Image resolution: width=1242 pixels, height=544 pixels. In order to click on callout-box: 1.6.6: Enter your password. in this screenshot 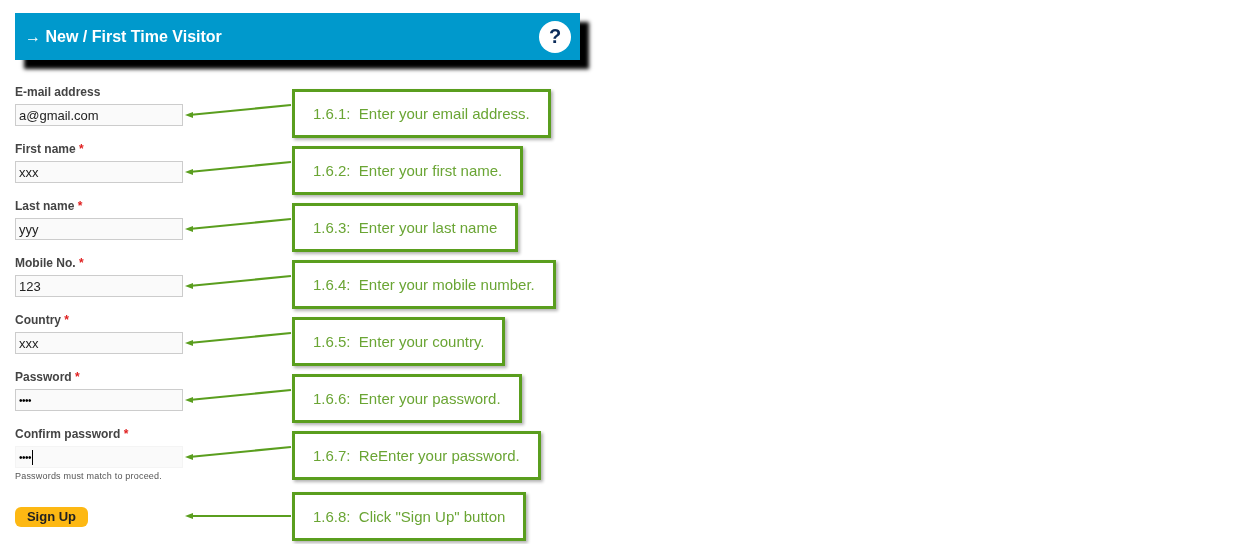, I will do `click(407, 398)`.